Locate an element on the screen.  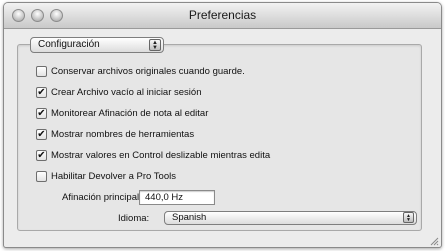
window-title: Preferencias is located at coordinates (222, 15).